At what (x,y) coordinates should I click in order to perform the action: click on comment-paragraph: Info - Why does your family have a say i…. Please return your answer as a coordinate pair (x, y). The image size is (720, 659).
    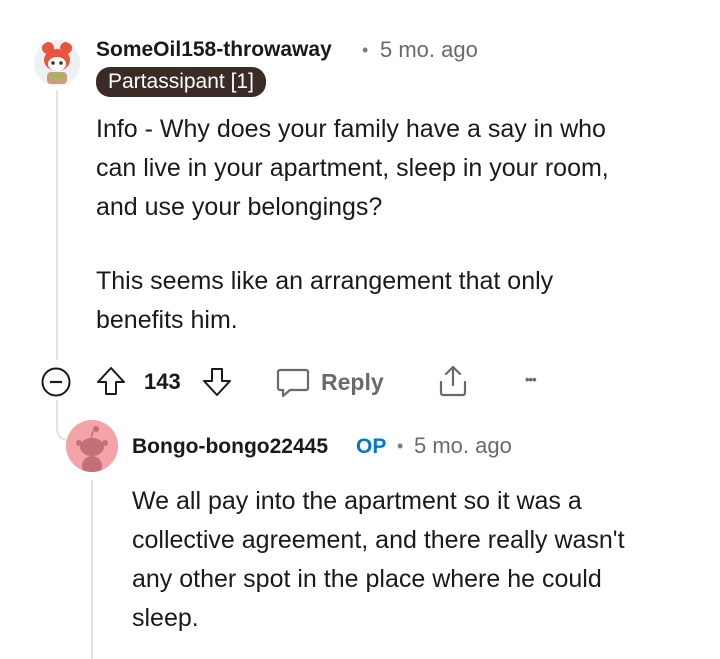
    Looking at the image, I should click on (352, 168).